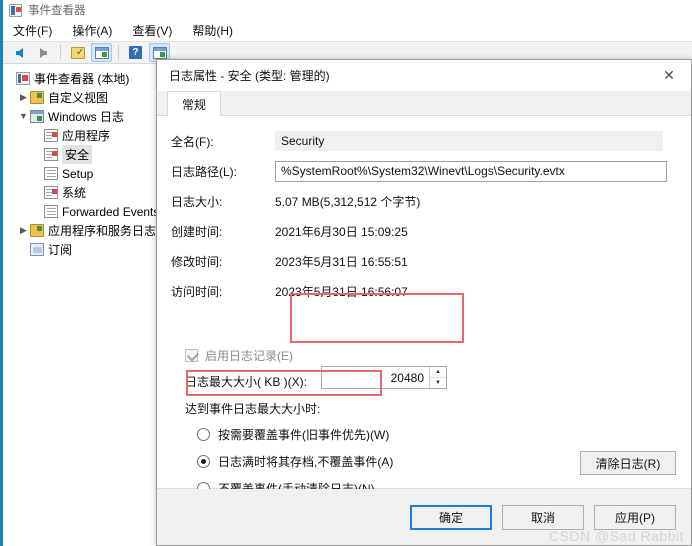 The image size is (692, 546). Describe the element at coordinates (438, 372) in the screenshot. I see `spin-up-icon: ▲` at that location.